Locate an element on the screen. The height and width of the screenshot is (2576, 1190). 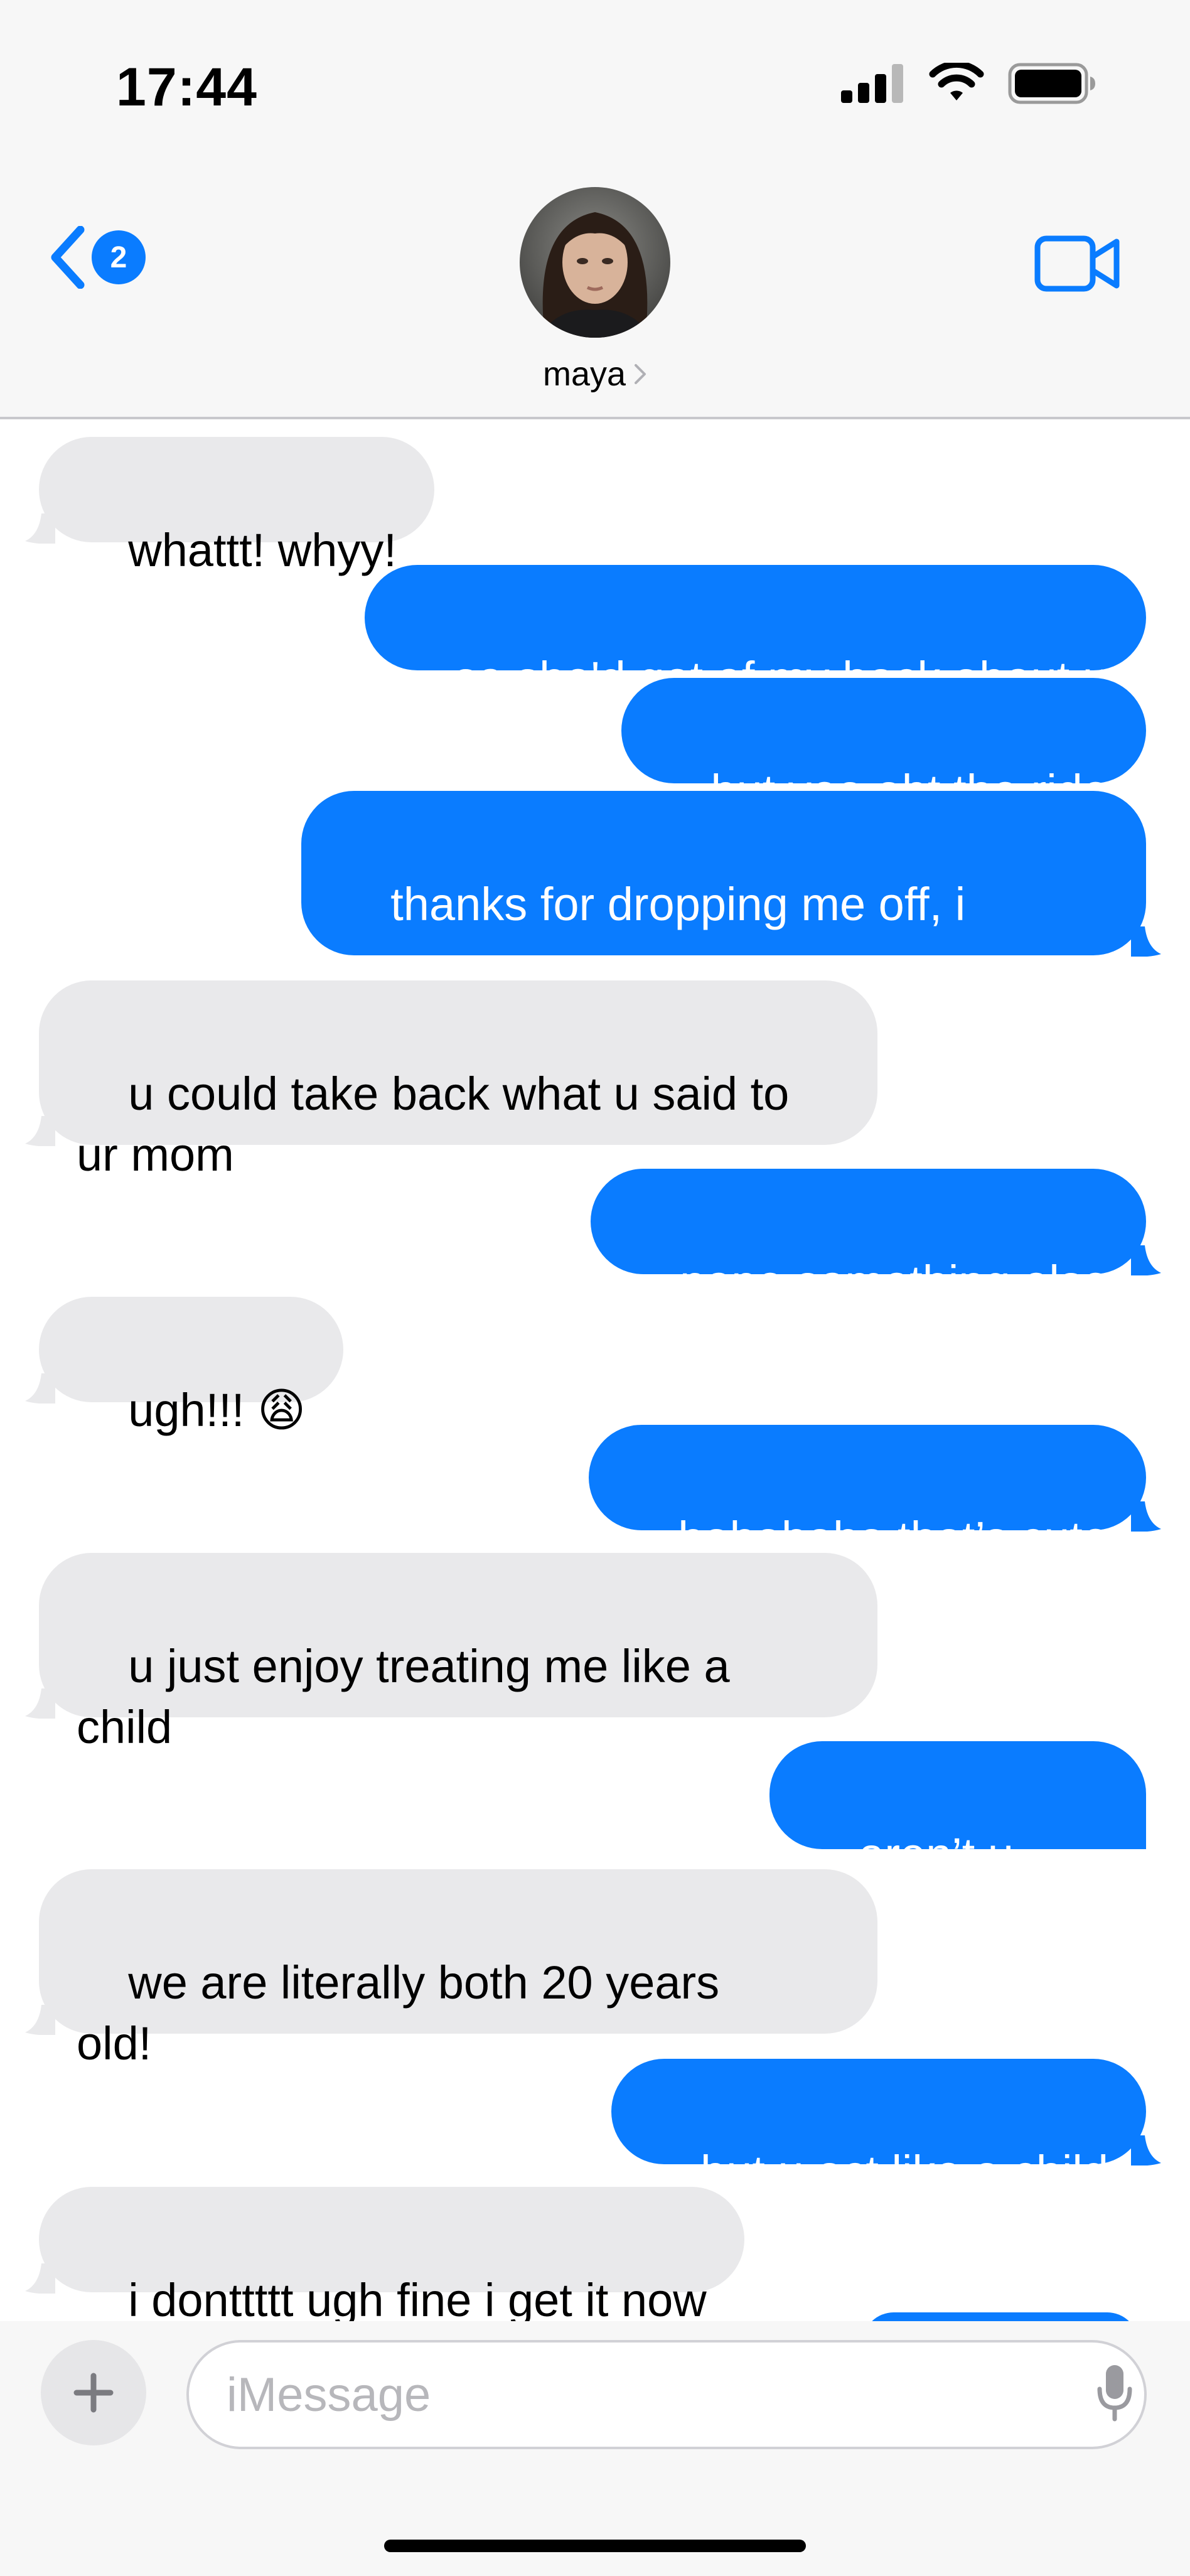
message-input-placeholder: iMessage is located at coordinates (329, 2395).